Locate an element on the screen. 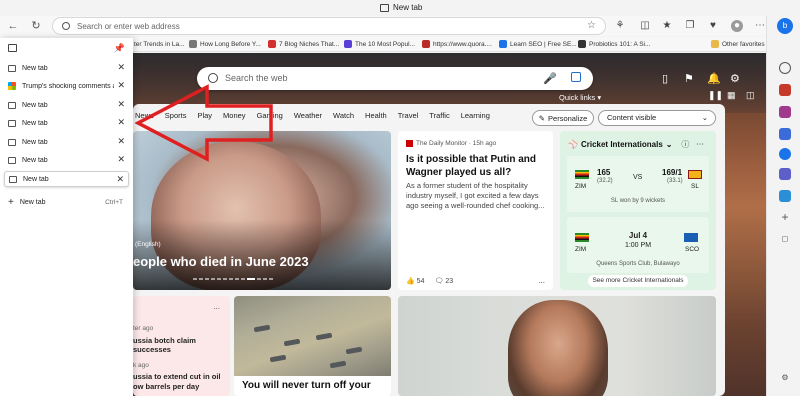 The height and width of the screenshot is (396, 800). settings-gear-icon: ⚙ is located at coordinates (785, 378).